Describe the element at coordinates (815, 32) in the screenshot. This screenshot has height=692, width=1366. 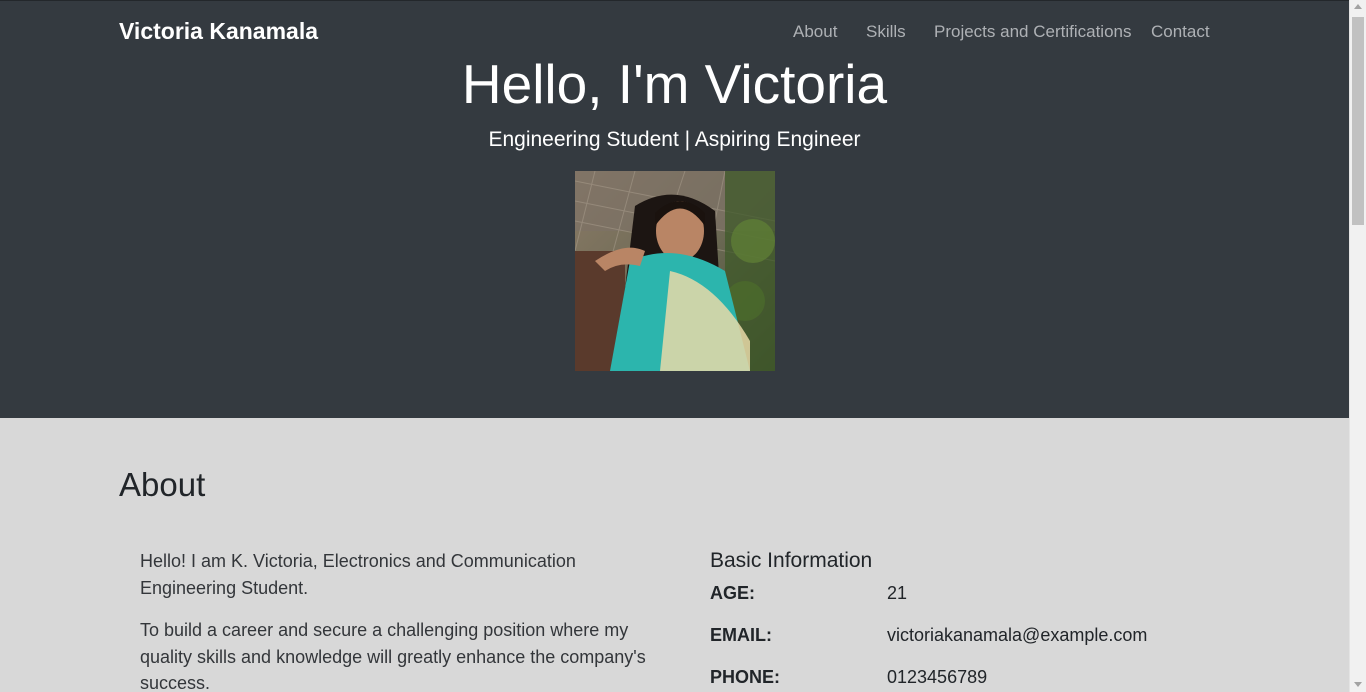
I see `nav-link-about: About` at that location.